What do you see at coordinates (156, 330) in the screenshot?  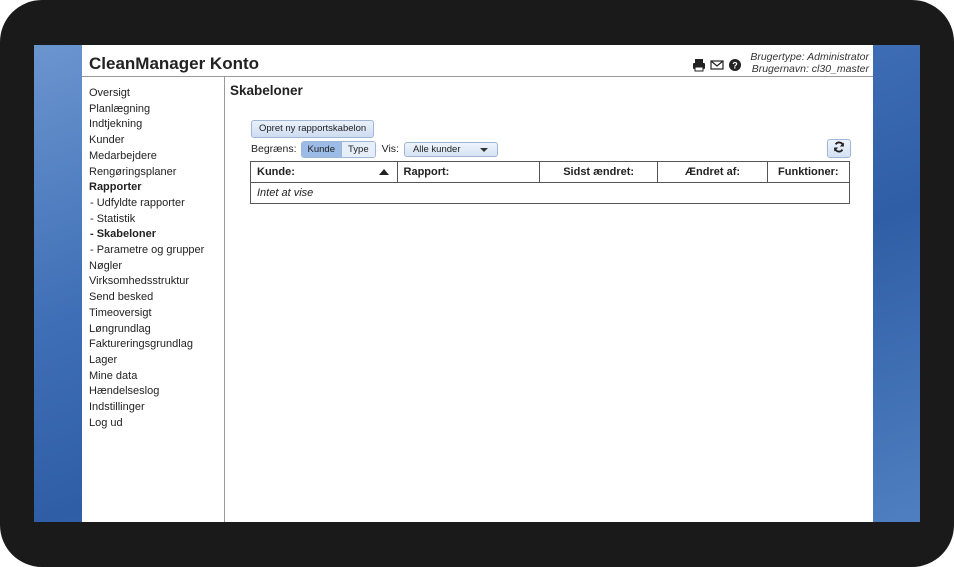 I see `sidebar-item-loengrundlag: Løngrundlag` at bounding box center [156, 330].